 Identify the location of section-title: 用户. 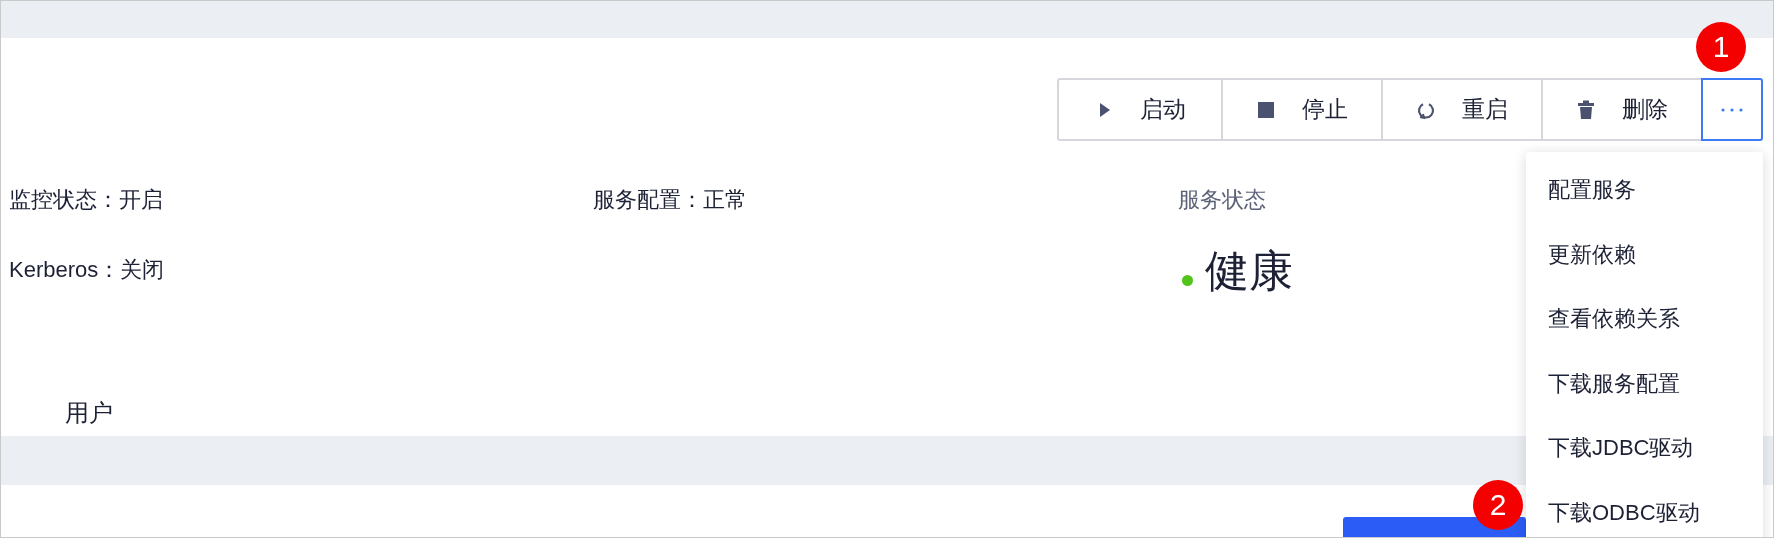
(89, 412).